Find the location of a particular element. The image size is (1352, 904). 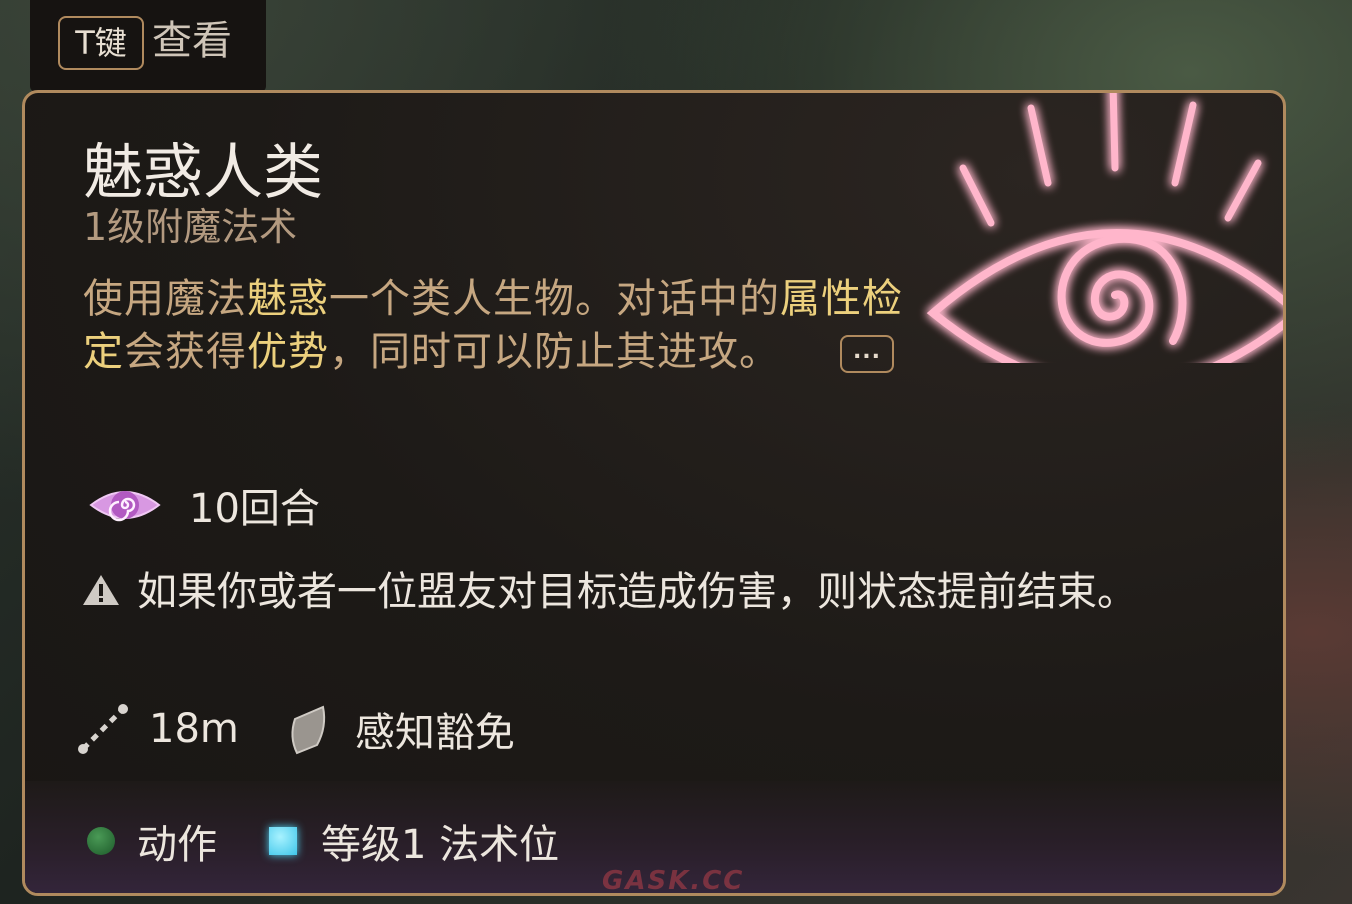

range-icon is located at coordinates (103, 729).